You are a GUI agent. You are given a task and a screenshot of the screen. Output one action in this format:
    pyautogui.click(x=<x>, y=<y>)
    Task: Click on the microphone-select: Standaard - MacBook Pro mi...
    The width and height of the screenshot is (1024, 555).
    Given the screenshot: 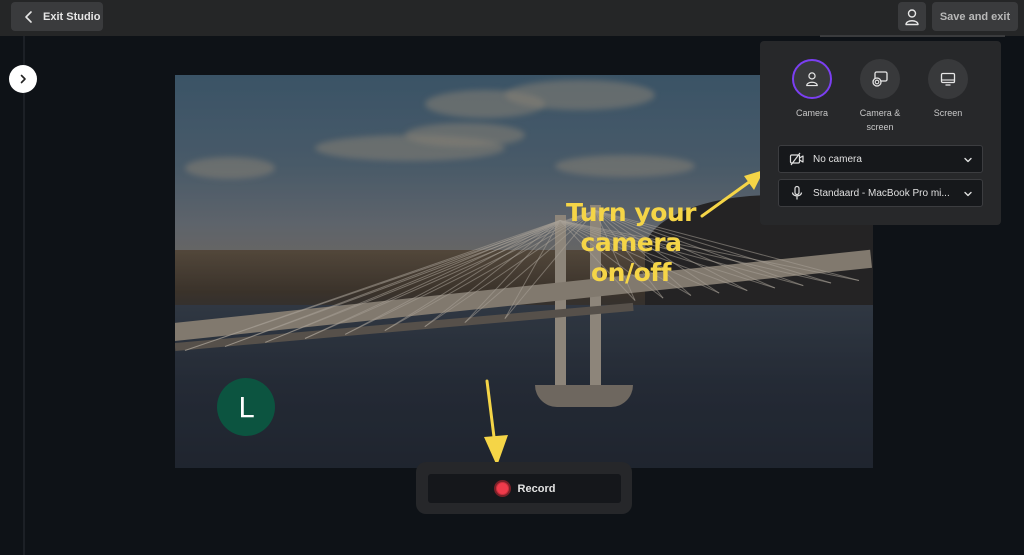 What is the action you would take?
    pyautogui.click(x=880, y=193)
    